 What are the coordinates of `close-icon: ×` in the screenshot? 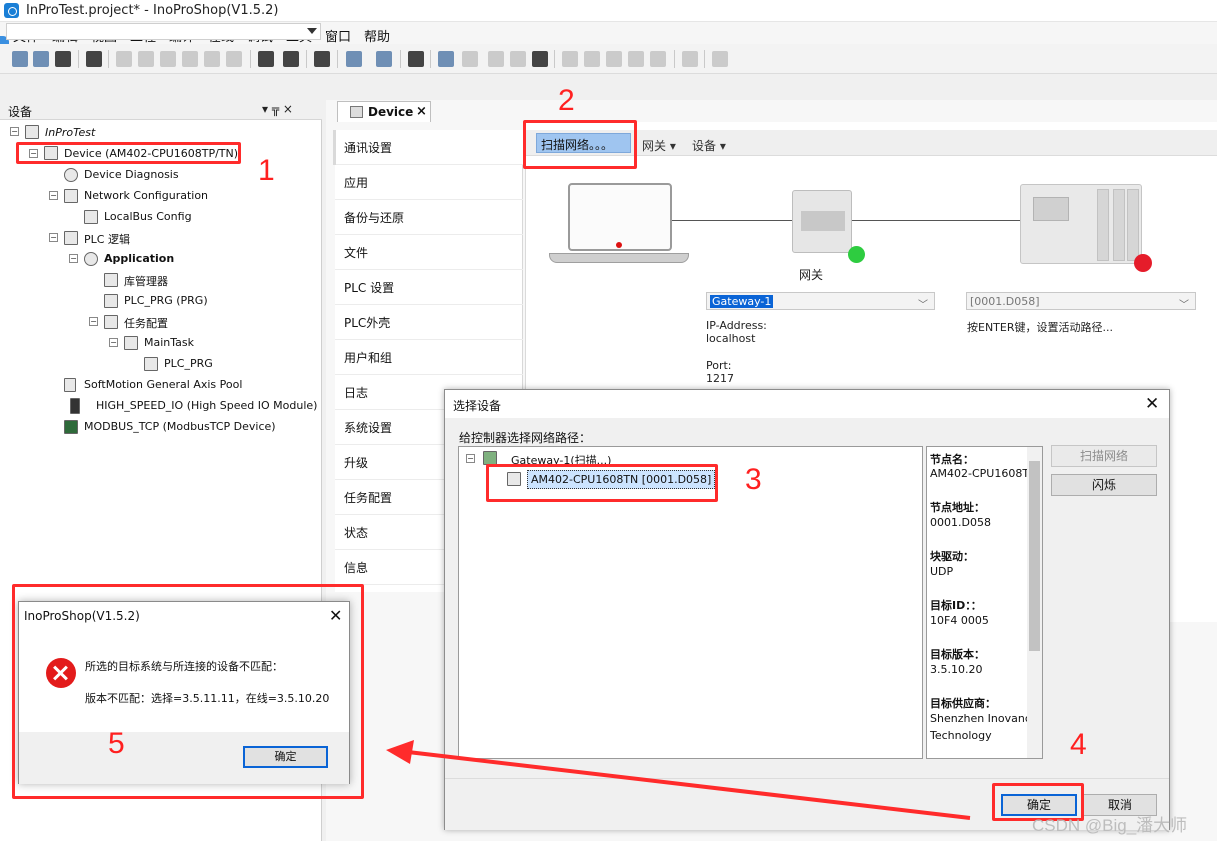 It's located at (421, 111).